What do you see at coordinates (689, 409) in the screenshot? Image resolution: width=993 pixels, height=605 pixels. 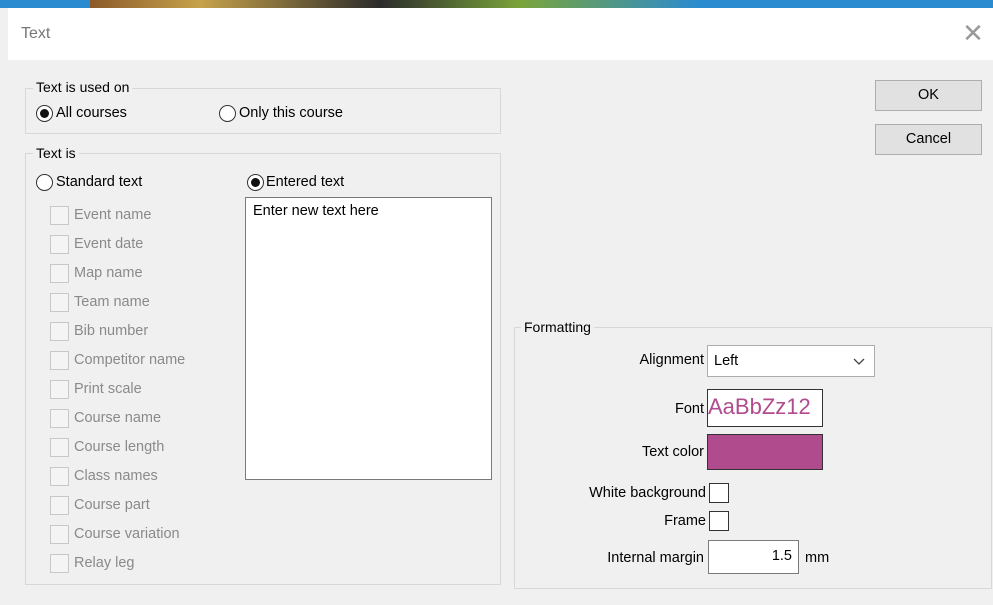 I see `font-label: Font` at bounding box center [689, 409].